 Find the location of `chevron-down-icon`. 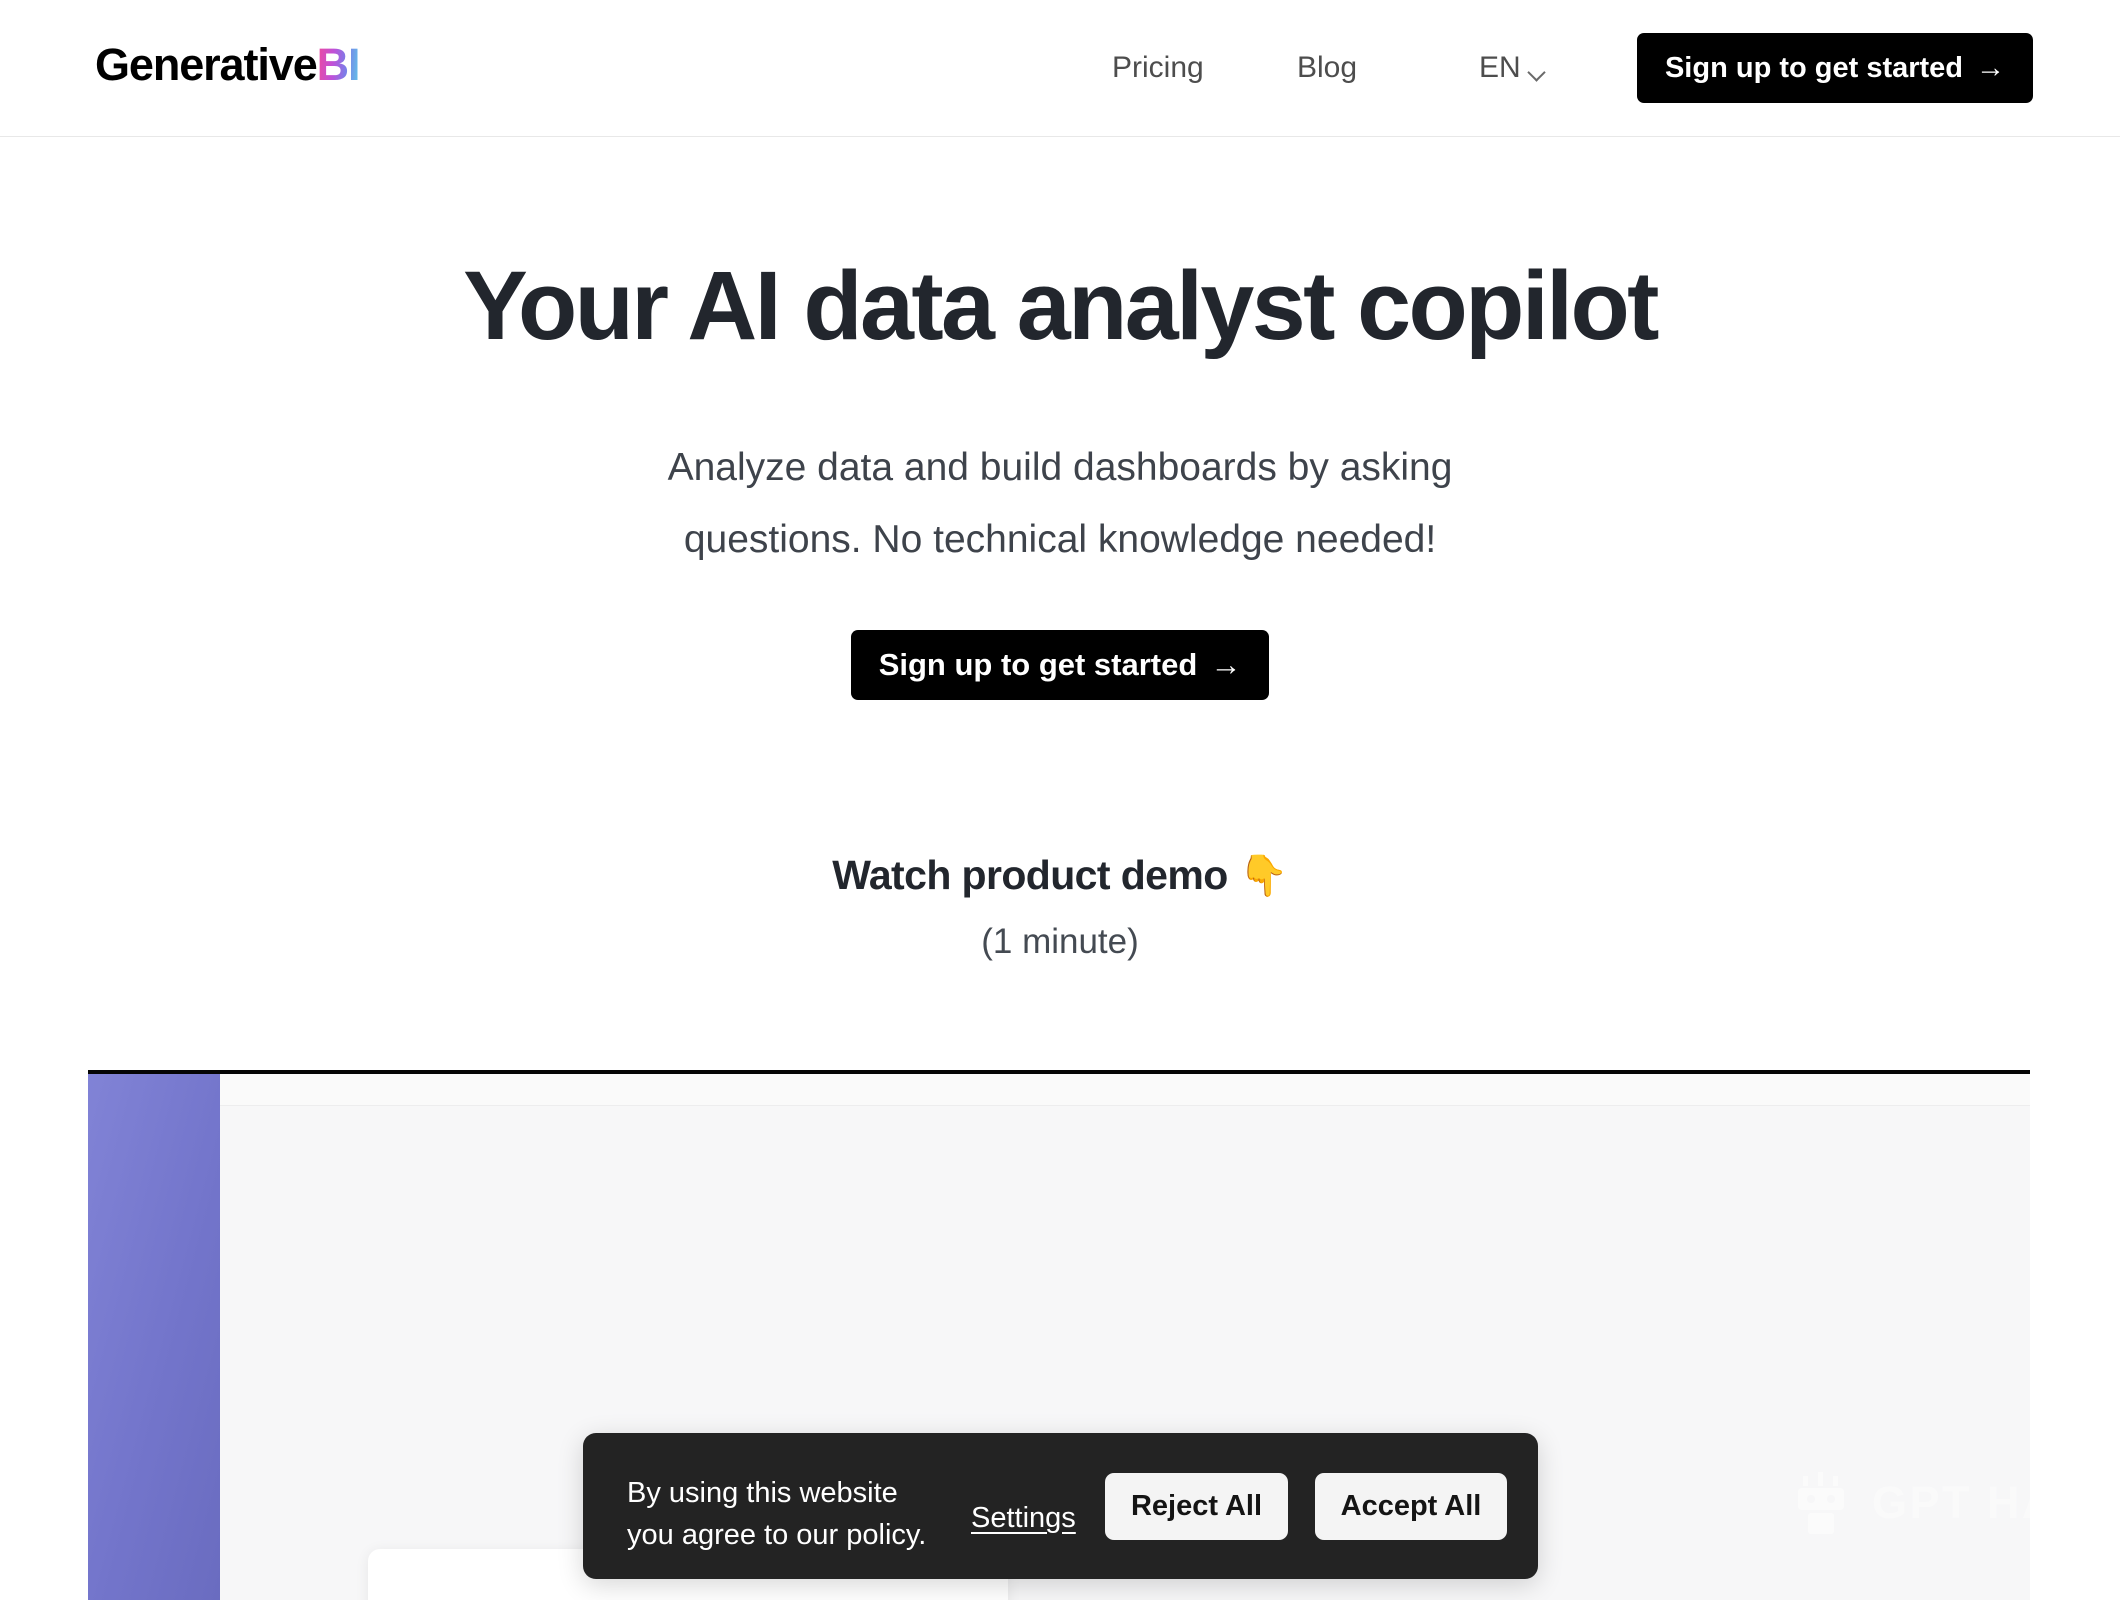

chevron-down-icon is located at coordinates (1538, 71).